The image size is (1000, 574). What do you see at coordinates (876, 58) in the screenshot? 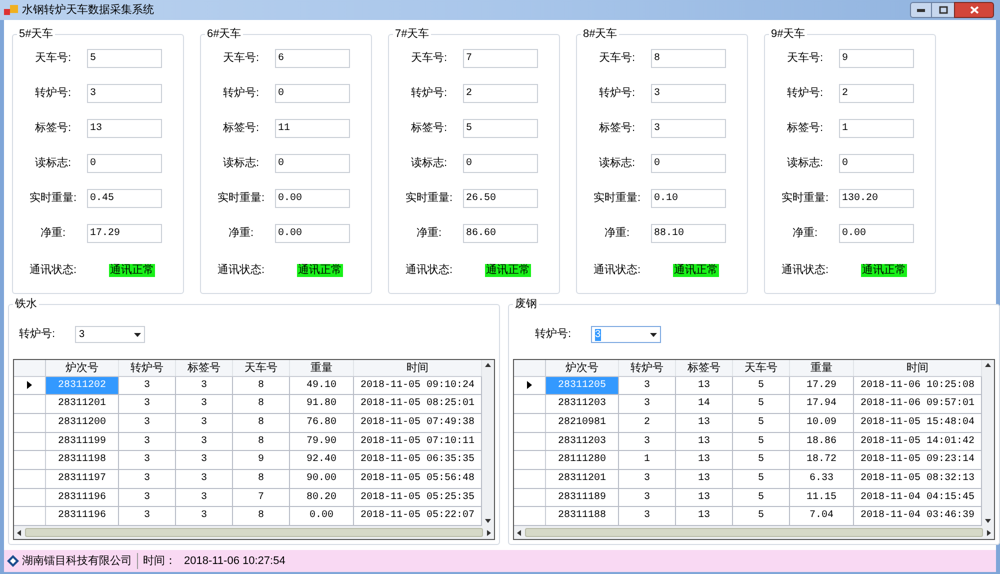
I see `input-field: 9` at bounding box center [876, 58].